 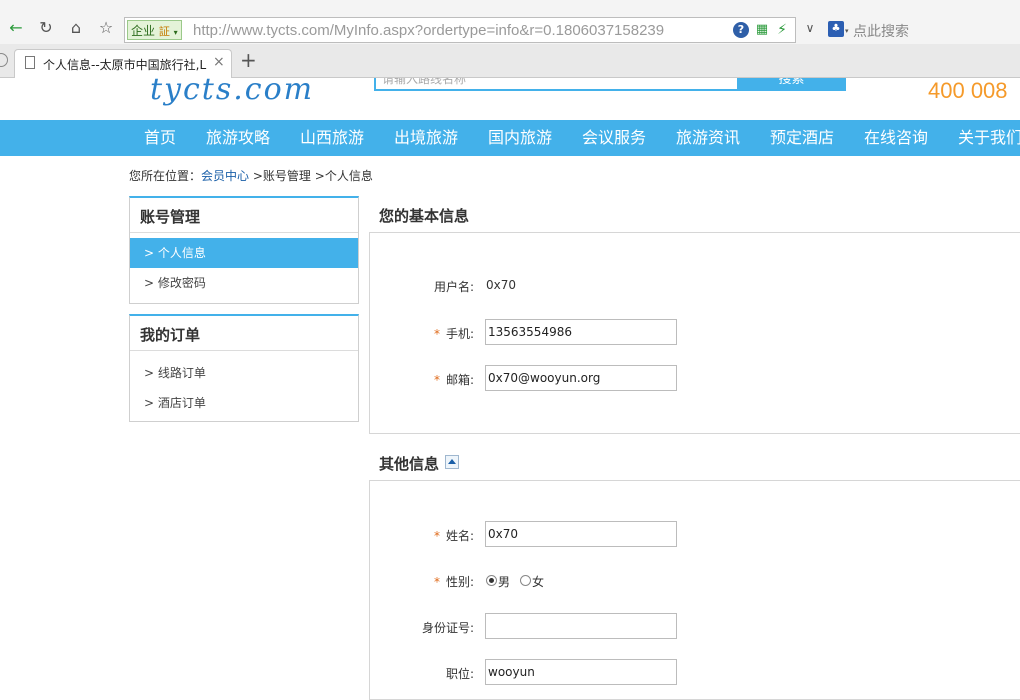 I want to click on browser-tab: 个人信息--太原市中国旅行社,L ×, so click(x=123, y=63).